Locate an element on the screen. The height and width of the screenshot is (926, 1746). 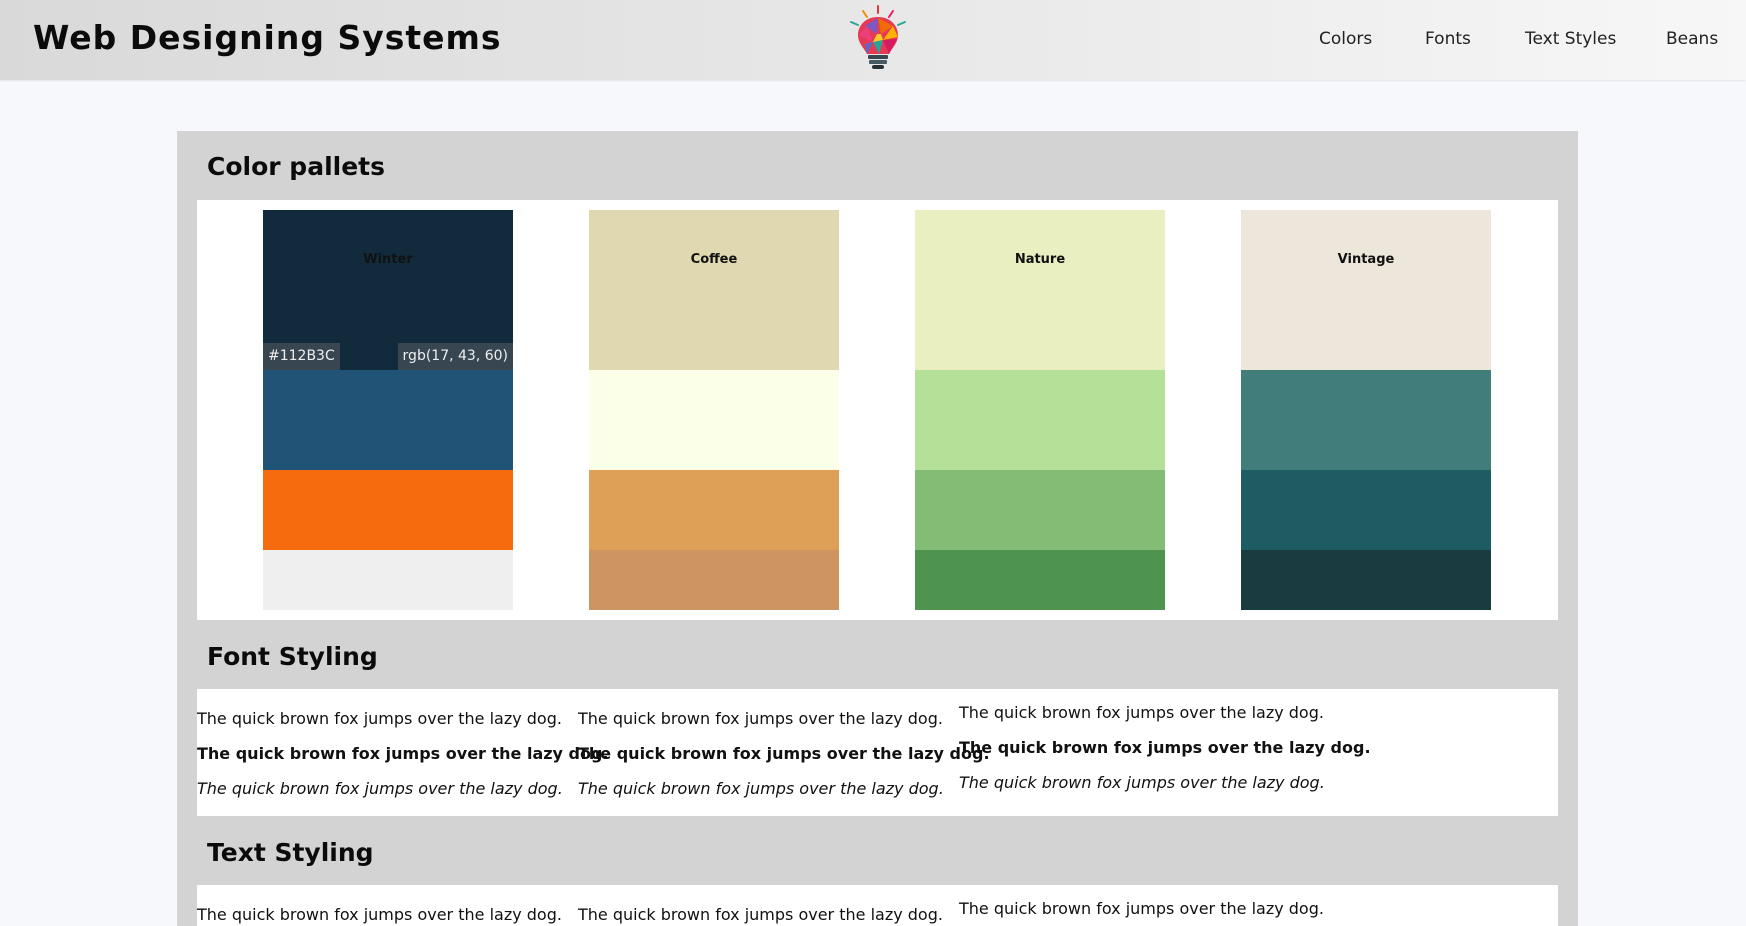
palette-name: Nature is located at coordinates (1040, 259).